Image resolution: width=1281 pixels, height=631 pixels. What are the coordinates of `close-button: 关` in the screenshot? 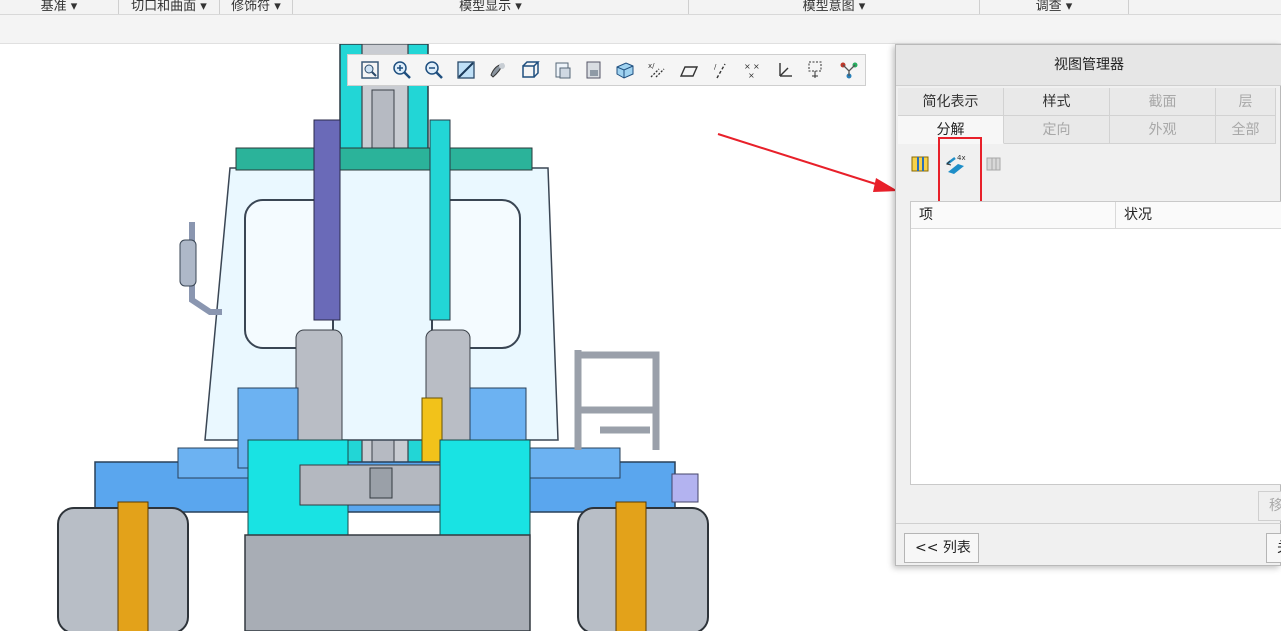 It's located at (1273, 548).